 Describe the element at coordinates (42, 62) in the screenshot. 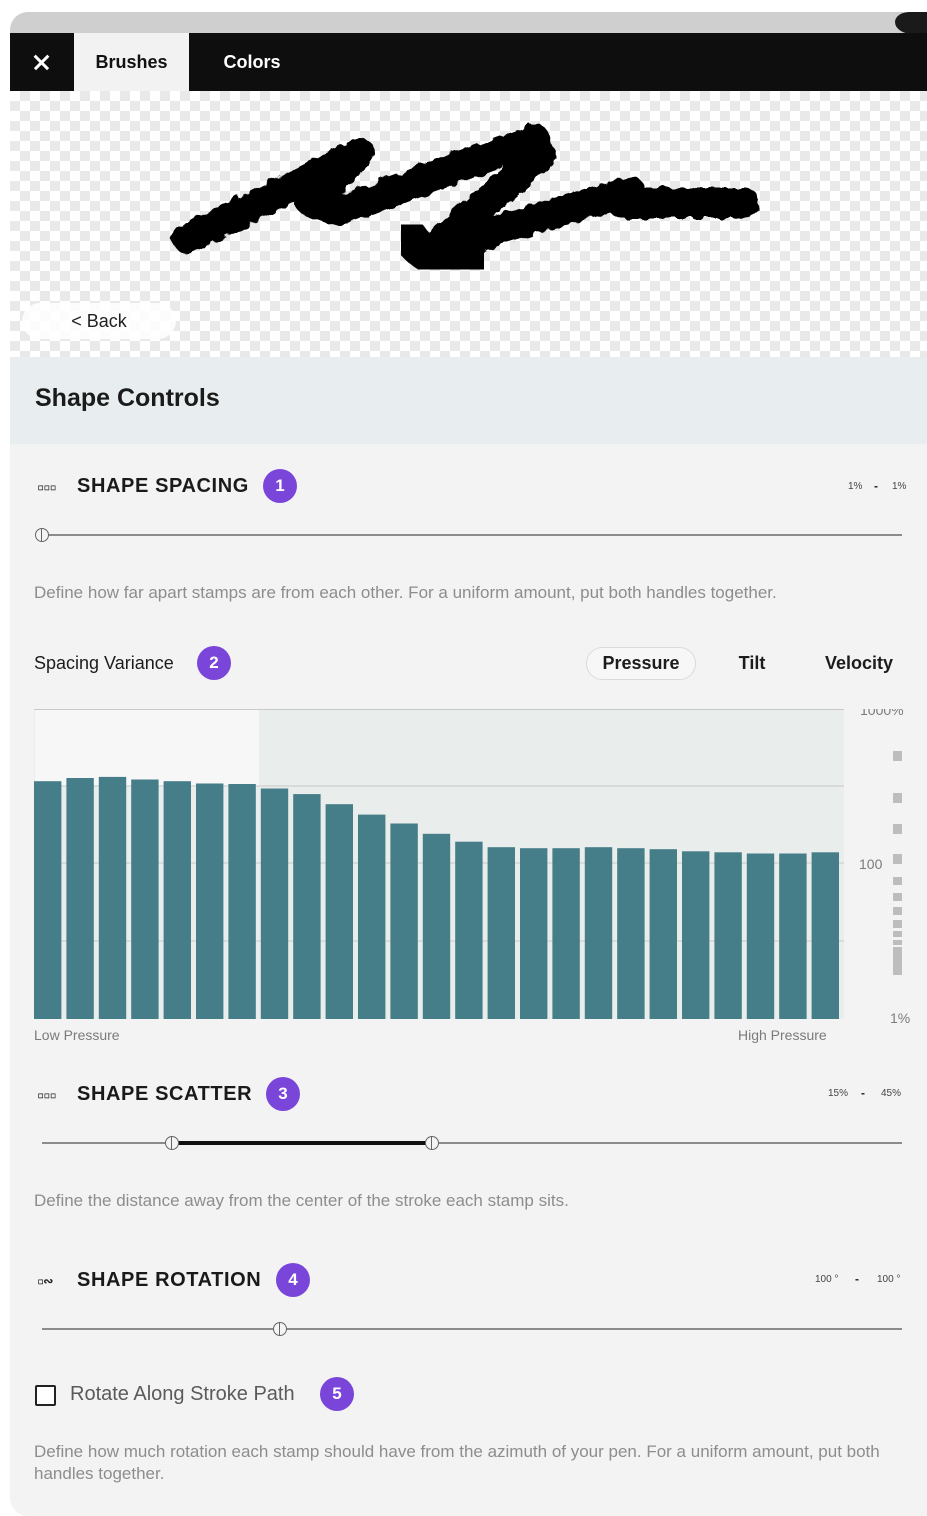

I see `close-icon` at that location.